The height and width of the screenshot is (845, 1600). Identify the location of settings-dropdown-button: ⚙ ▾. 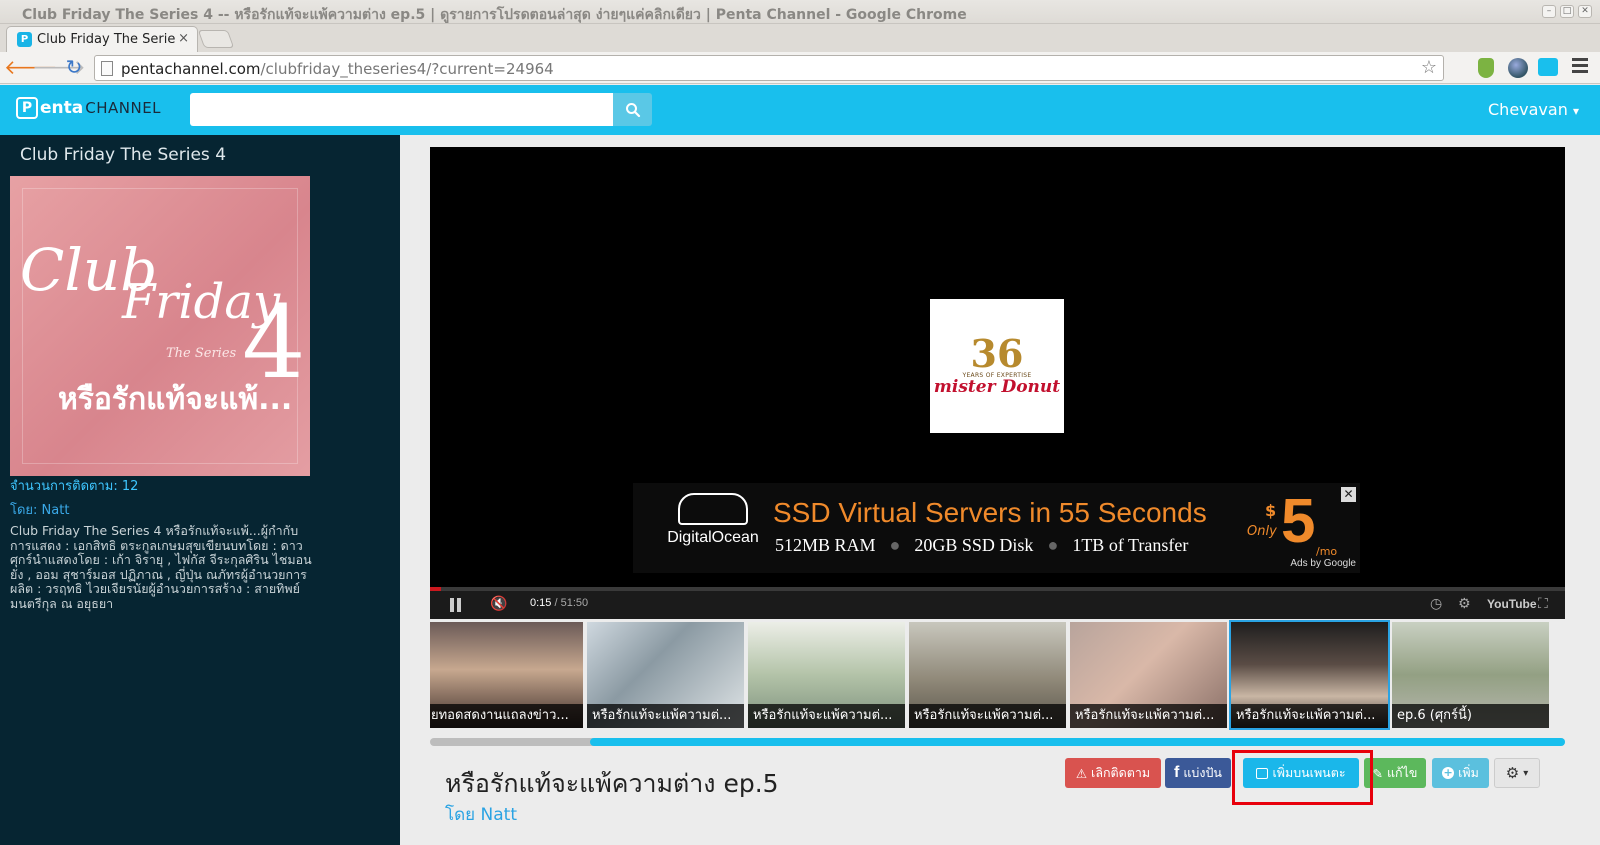
(1517, 773).